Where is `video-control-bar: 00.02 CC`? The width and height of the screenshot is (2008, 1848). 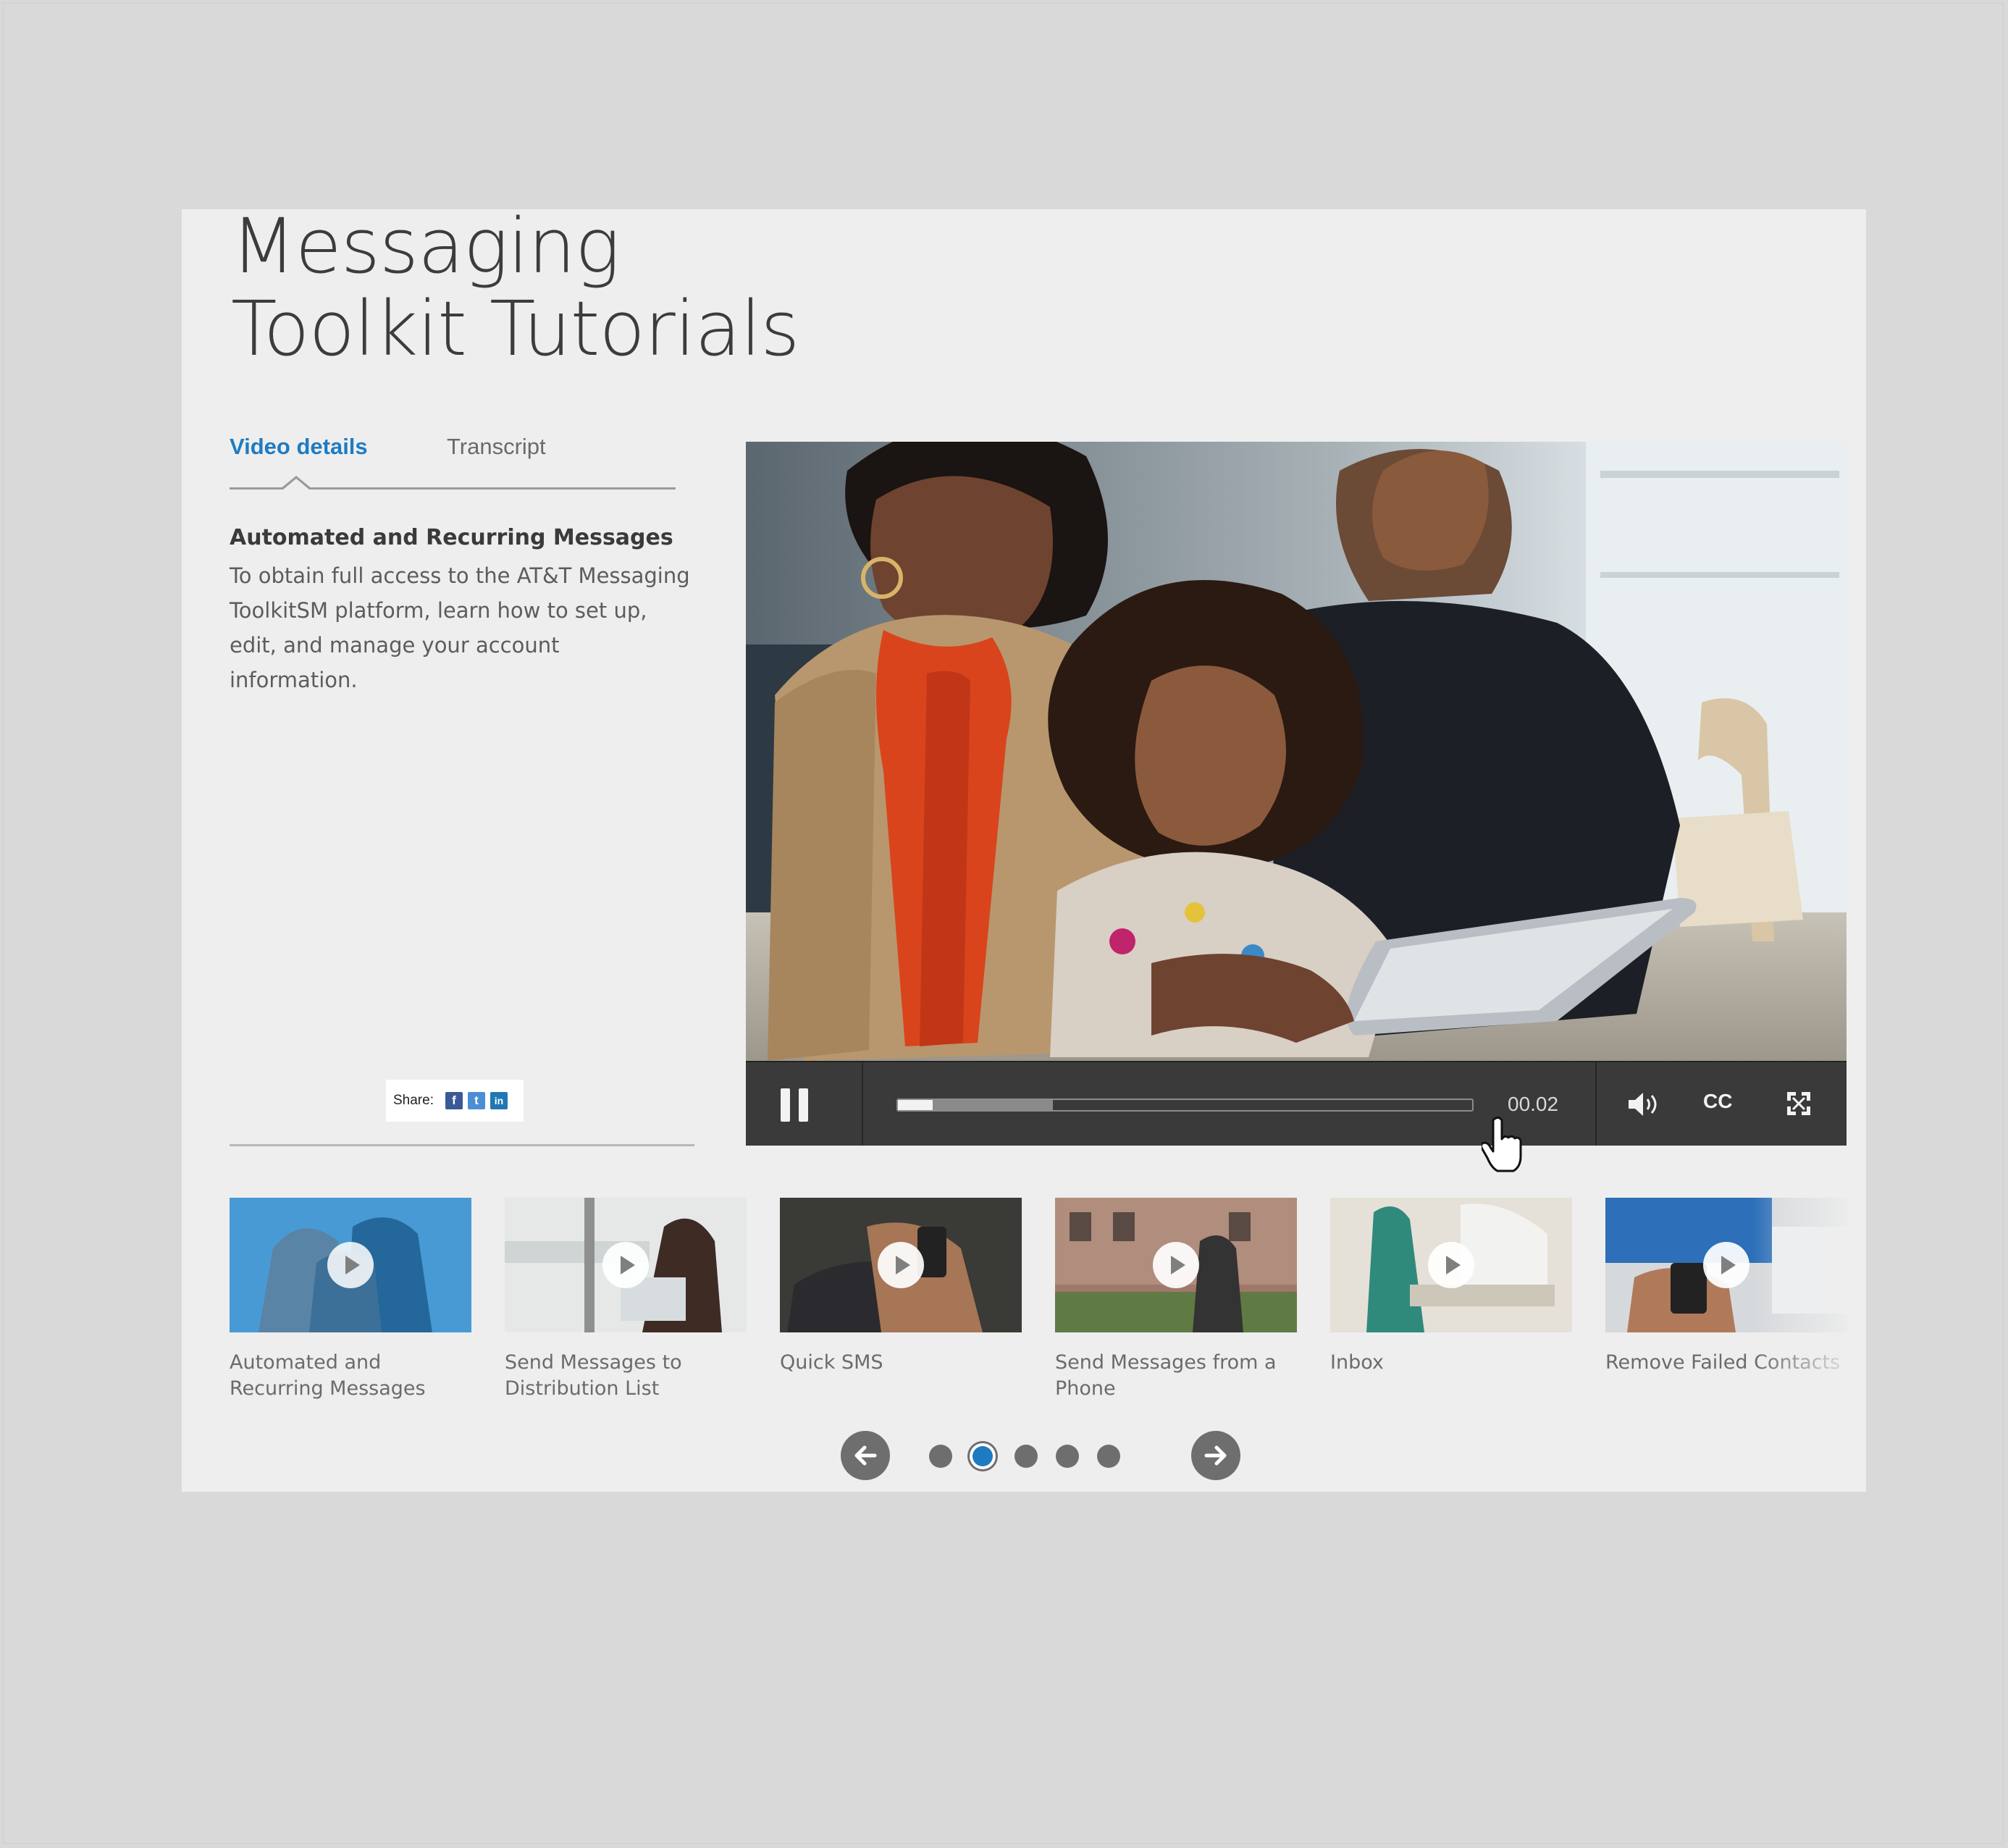
video-control-bar: 00.02 CC is located at coordinates (1296, 1103).